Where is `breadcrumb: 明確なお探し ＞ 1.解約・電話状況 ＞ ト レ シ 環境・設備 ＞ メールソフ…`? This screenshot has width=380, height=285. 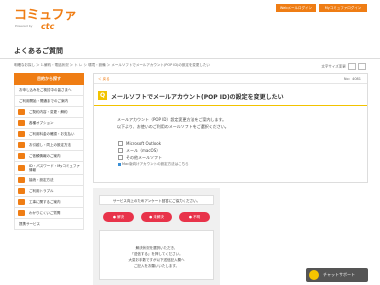 breadcrumb: 明確なお探し ＞ 1.解約・電話状況 ＞ ト レ シ 環境・設備 ＞ メールソフ… is located at coordinates (139, 65).